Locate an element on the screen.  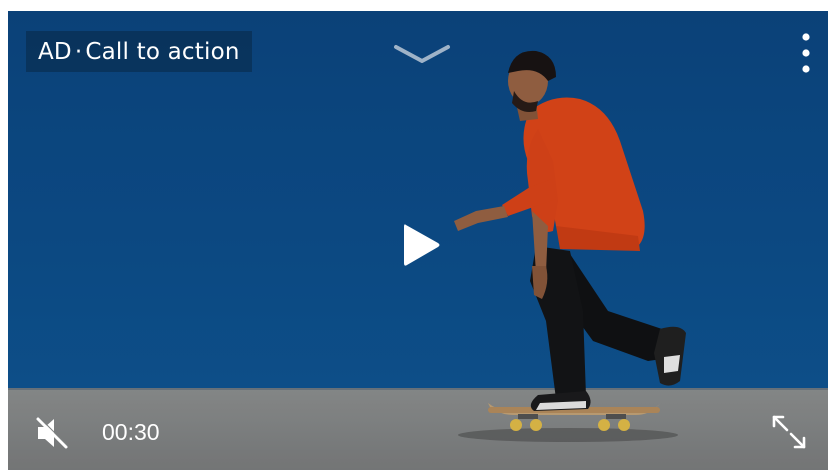
more-options-button is located at coordinates (806, 54).